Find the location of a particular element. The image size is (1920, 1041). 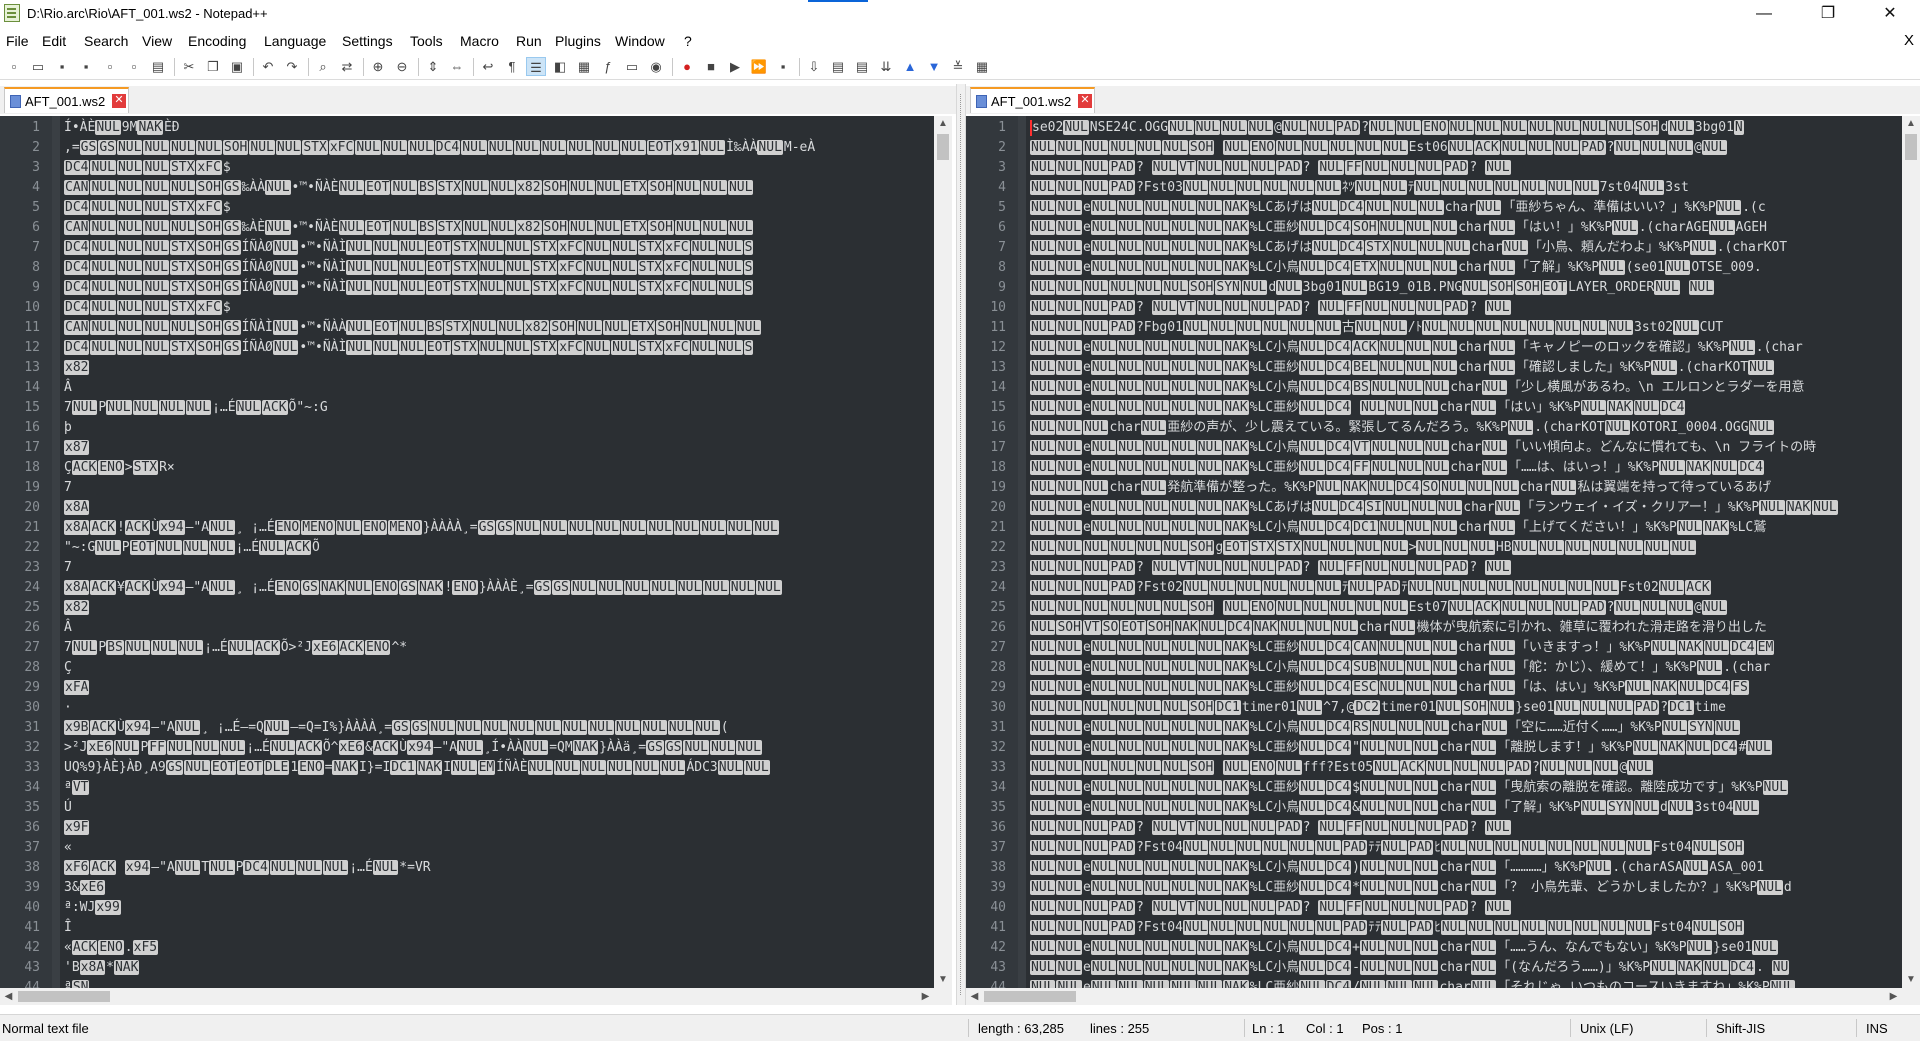

plugin-8-icon: ▦ is located at coordinates (982, 66).